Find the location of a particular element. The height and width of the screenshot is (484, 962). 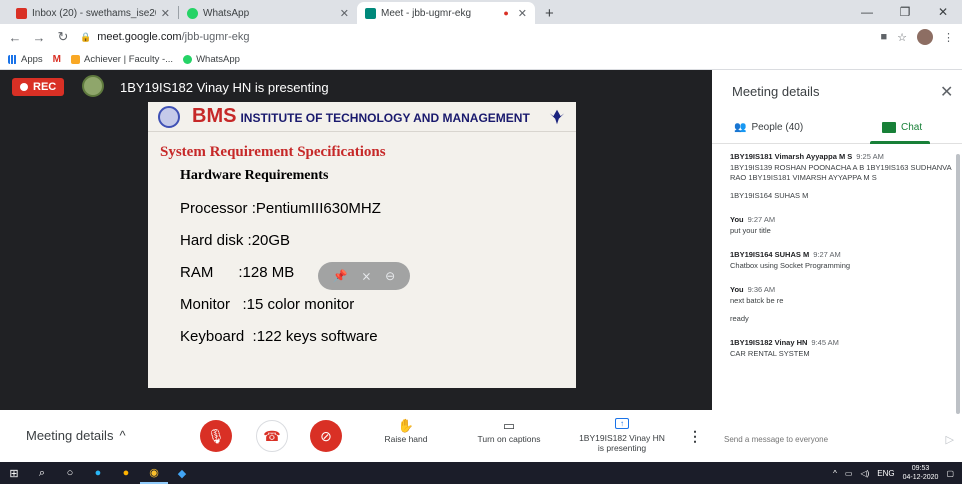

tab-chat: Chat is located at coordinates (902, 127).